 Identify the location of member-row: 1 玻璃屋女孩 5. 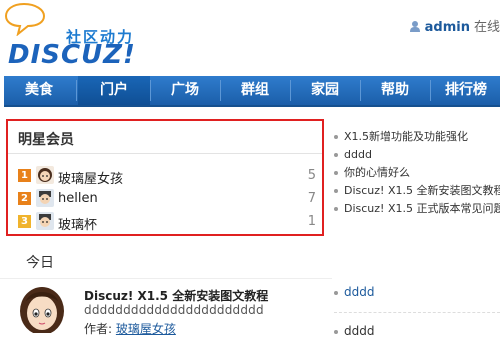
(168, 176).